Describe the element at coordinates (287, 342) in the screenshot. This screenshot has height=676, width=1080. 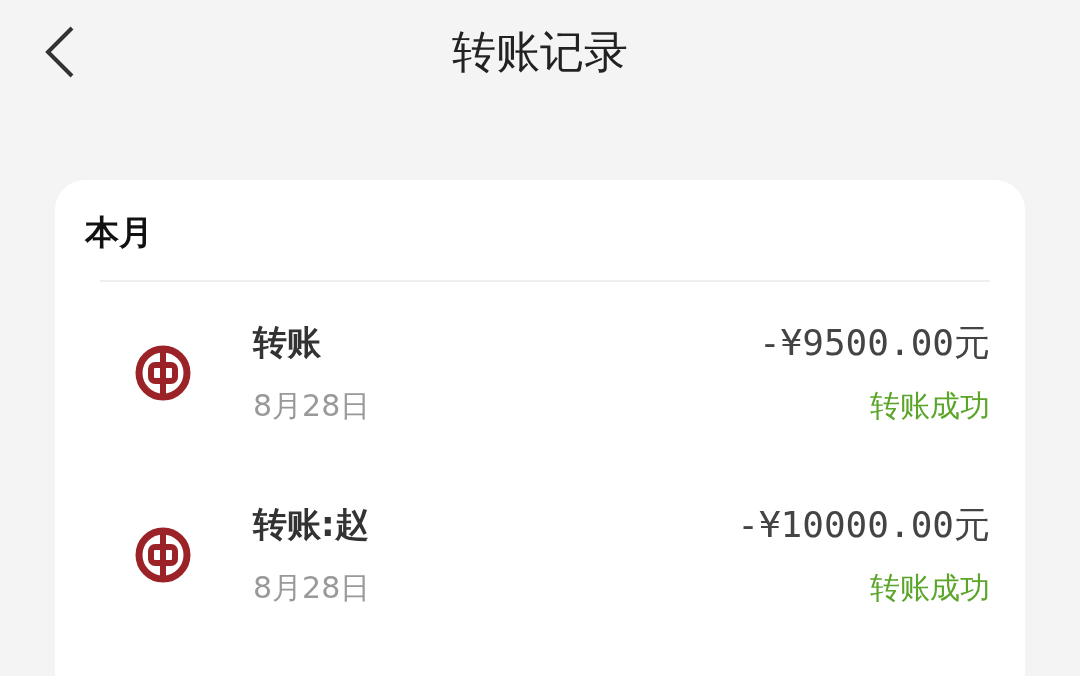
I see `transfer-name: 转账` at that location.